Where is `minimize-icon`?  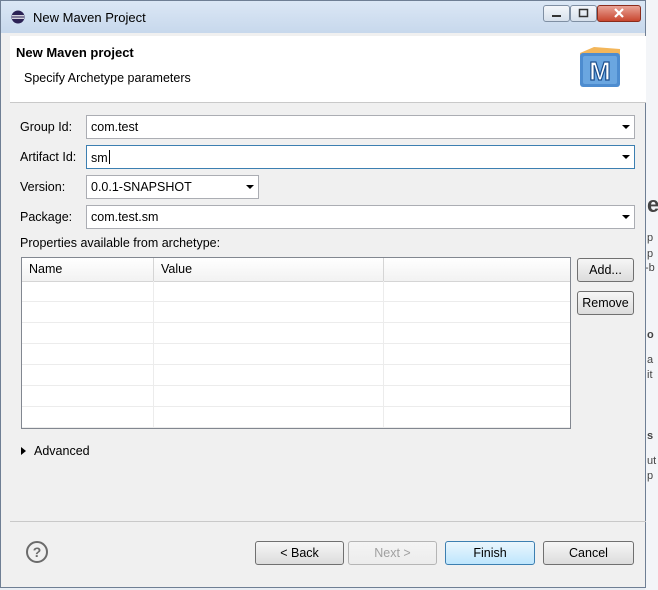
minimize-icon is located at coordinates (556, 16).